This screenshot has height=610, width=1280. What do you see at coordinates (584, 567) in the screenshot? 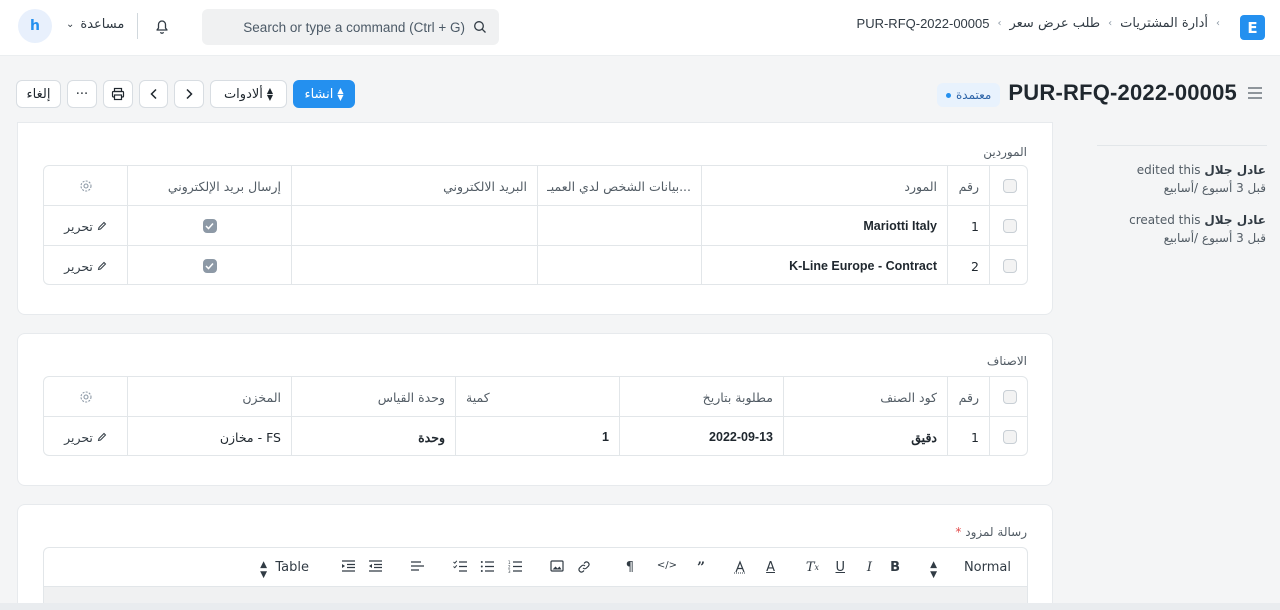
I see `link-icon` at bounding box center [584, 567].